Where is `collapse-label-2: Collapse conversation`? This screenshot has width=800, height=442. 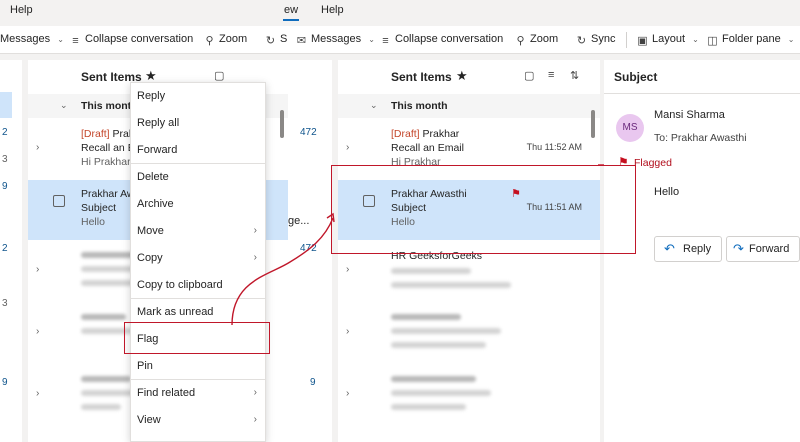 collapse-label-2: Collapse conversation is located at coordinates (449, 39).